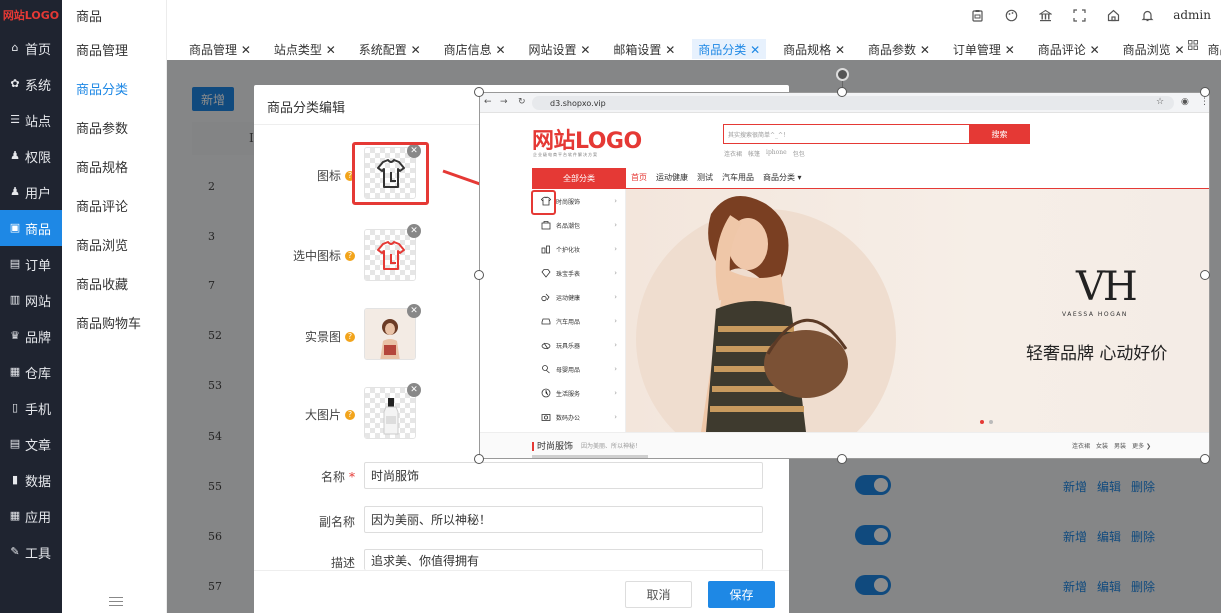 Image resolution: width=1221 pixels, height=613 pixels. Describe the element at coordinates (31, 264) in the screenshot. I see `sidebar-item: ▤ 订单` at that location.